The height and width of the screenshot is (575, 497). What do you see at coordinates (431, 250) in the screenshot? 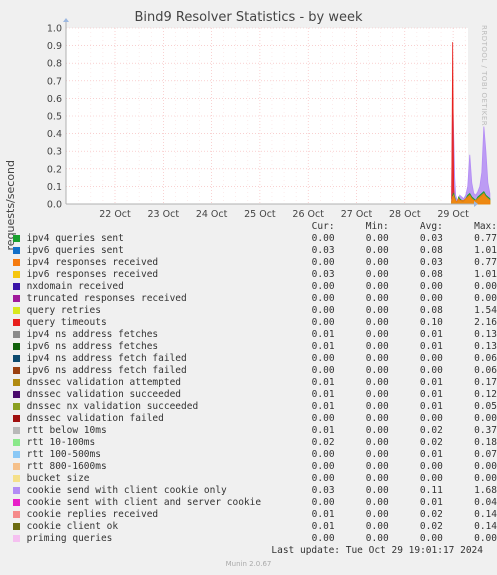
I see `legend-avg-value: 0.08` at bounding box center [431, 250].